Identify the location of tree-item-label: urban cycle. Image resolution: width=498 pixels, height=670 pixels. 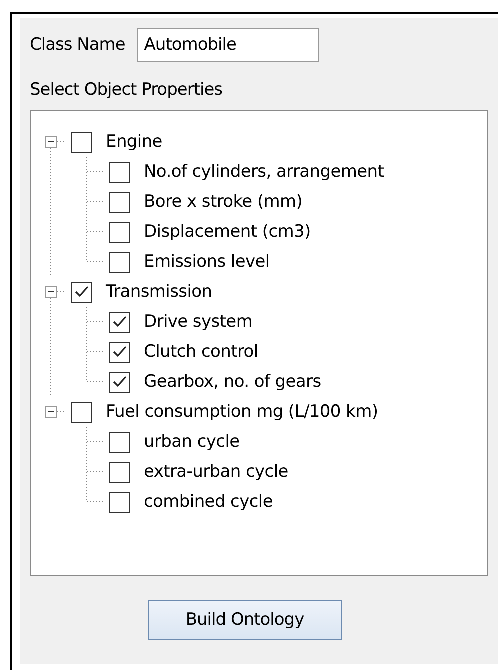
(192, 442).